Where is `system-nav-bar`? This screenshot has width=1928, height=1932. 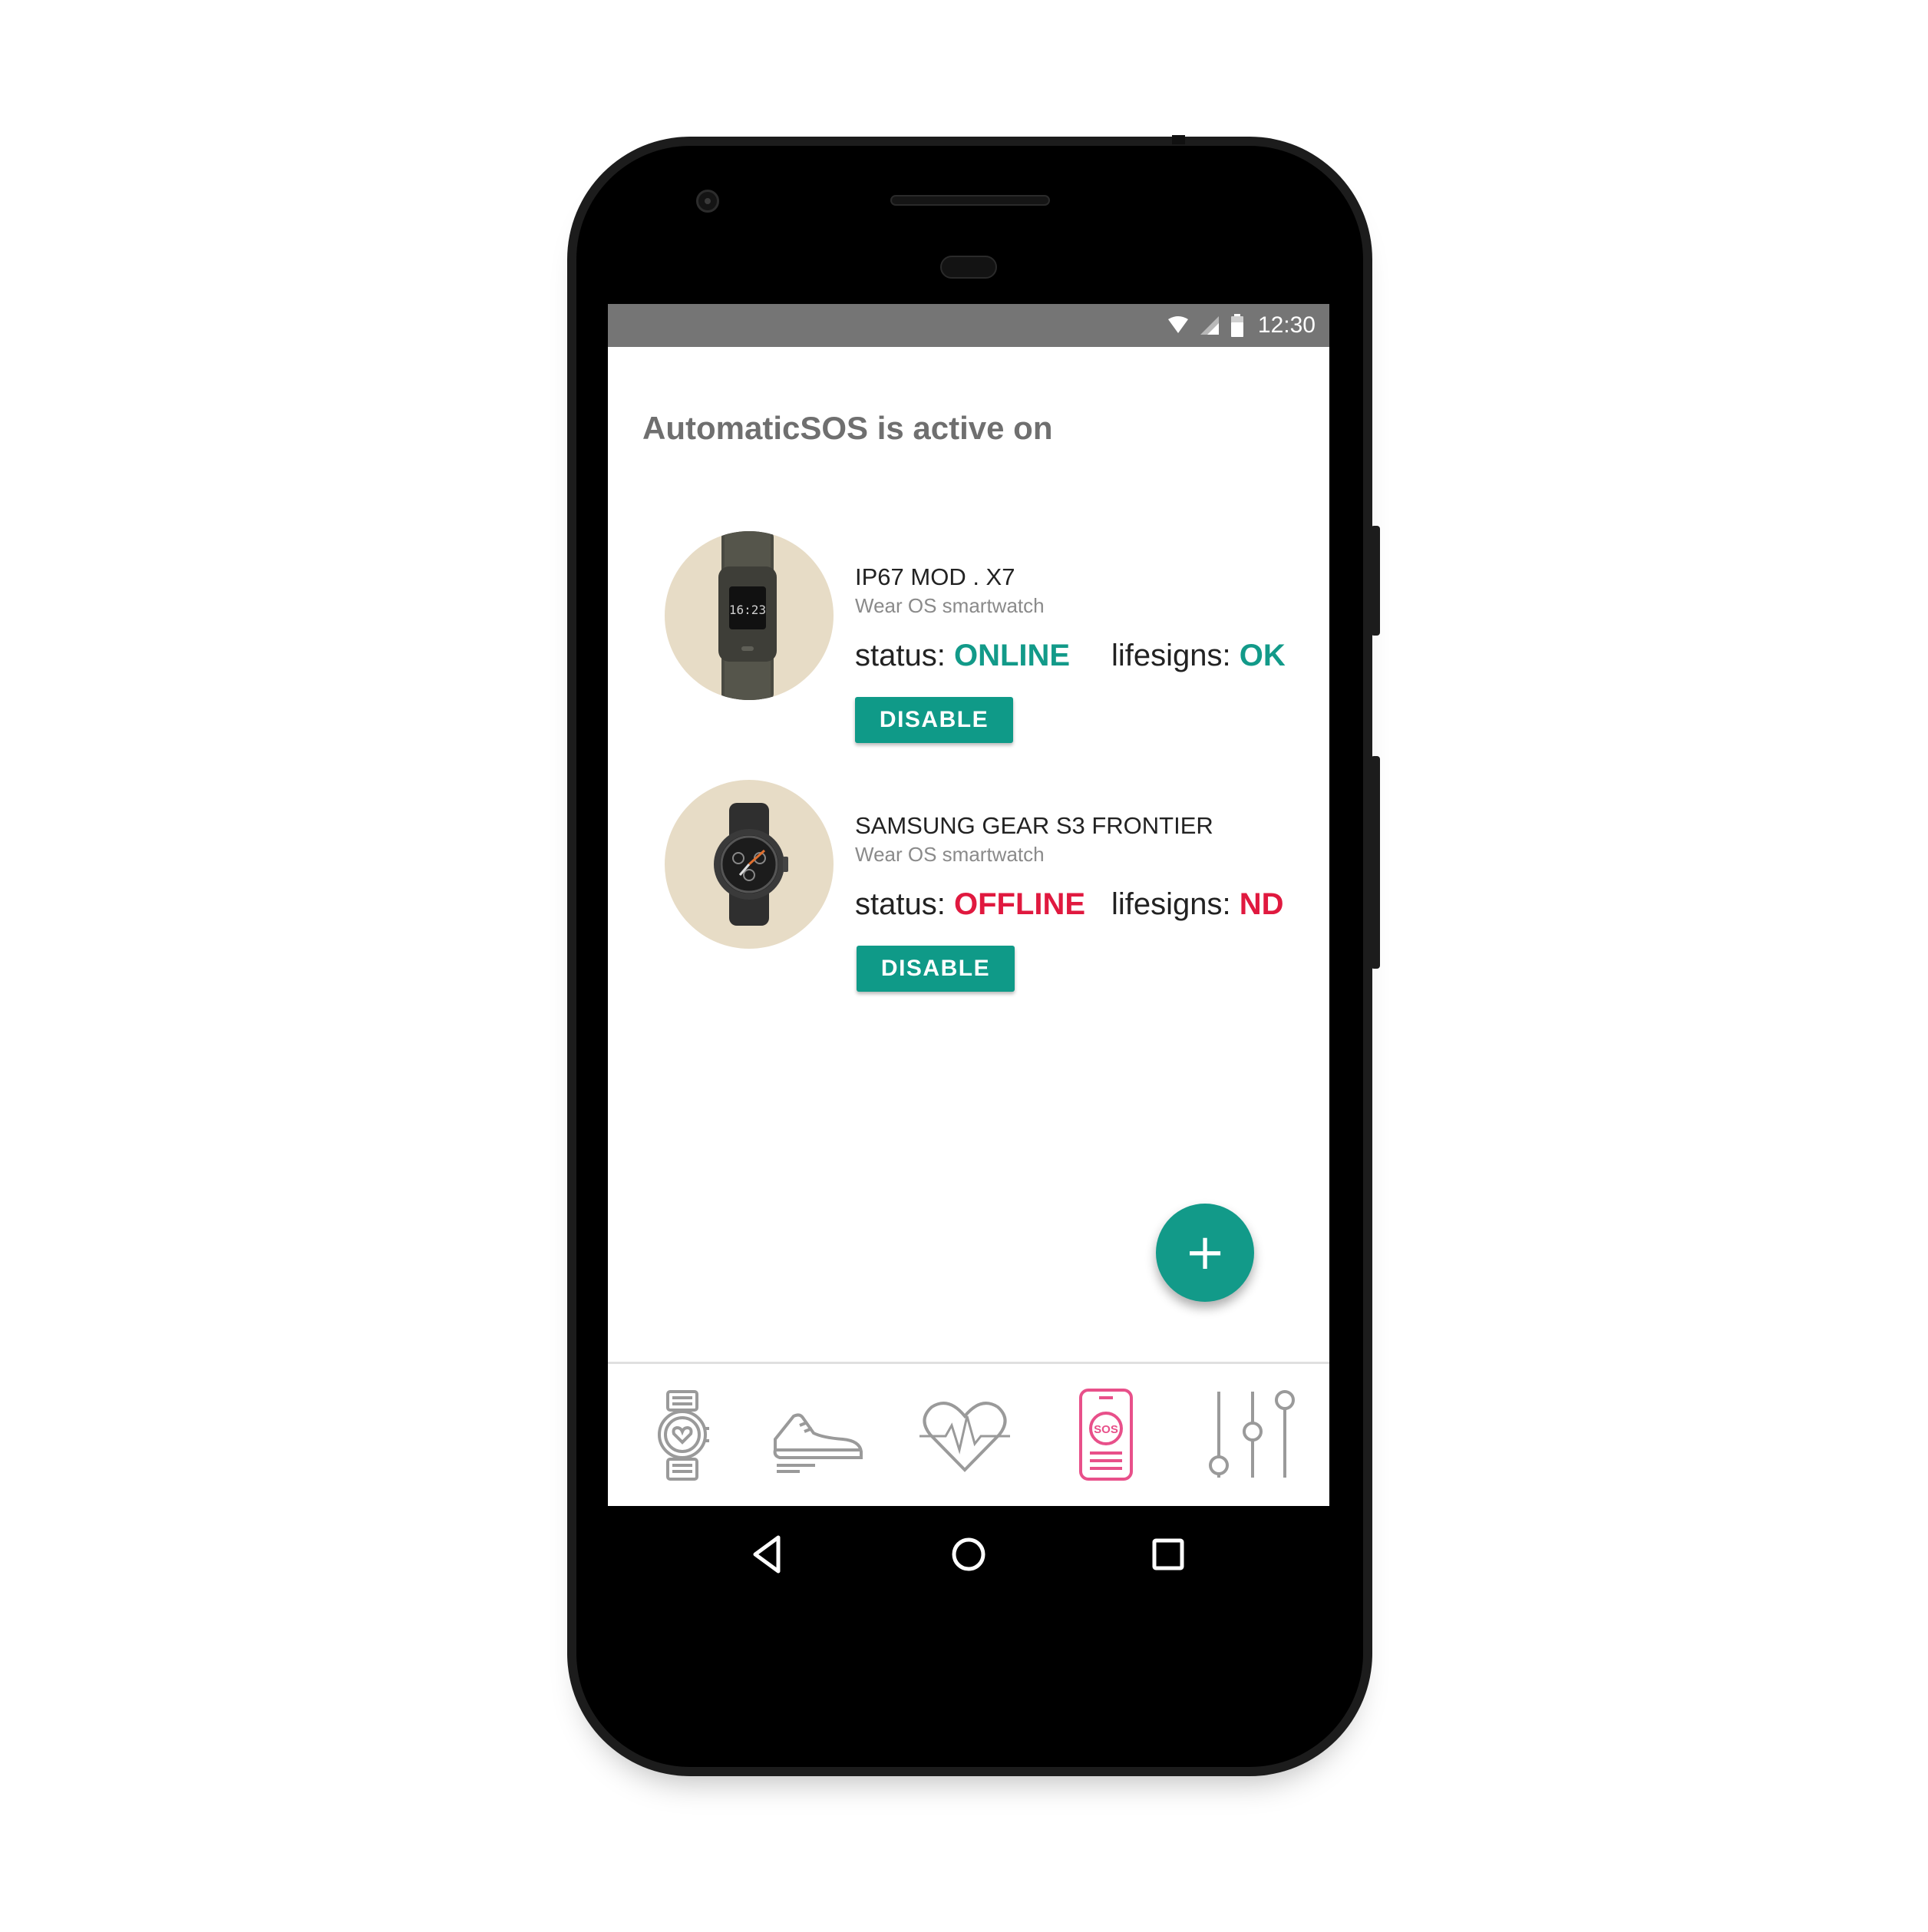
system-nav-bar is located at coordinates (969, 1554).